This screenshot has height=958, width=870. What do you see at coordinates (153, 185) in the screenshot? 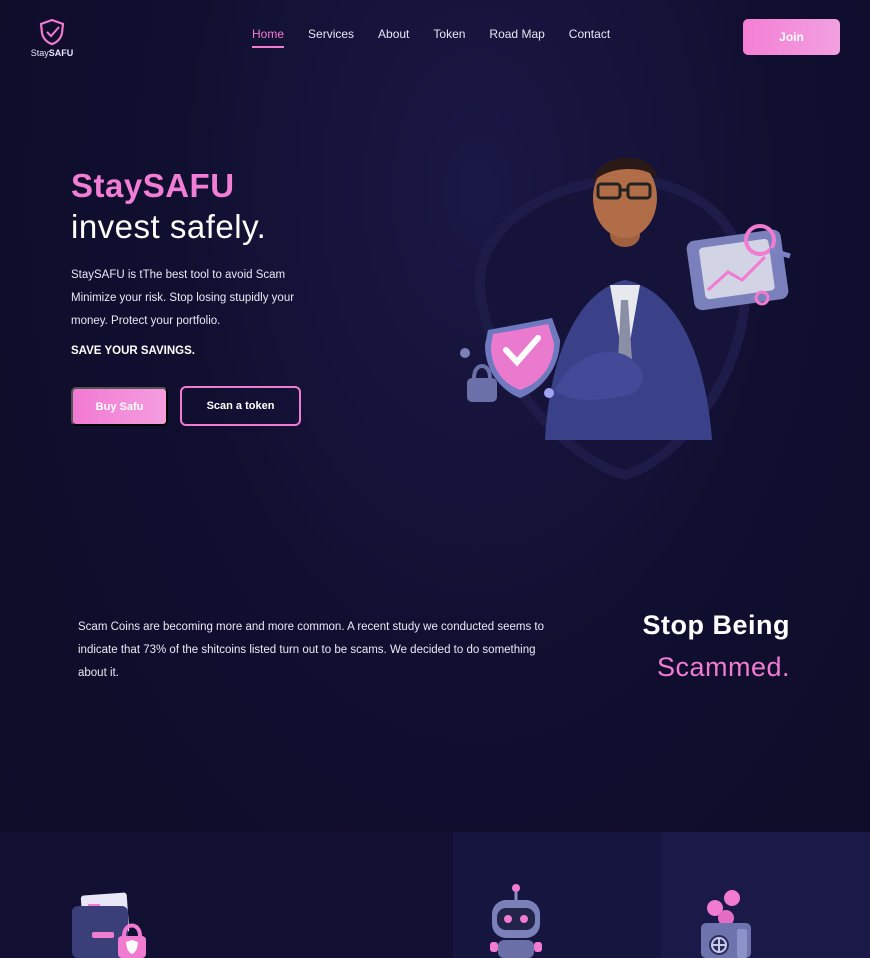
I see `hero-title: StaySAFU` at bounding box center [153, 185].